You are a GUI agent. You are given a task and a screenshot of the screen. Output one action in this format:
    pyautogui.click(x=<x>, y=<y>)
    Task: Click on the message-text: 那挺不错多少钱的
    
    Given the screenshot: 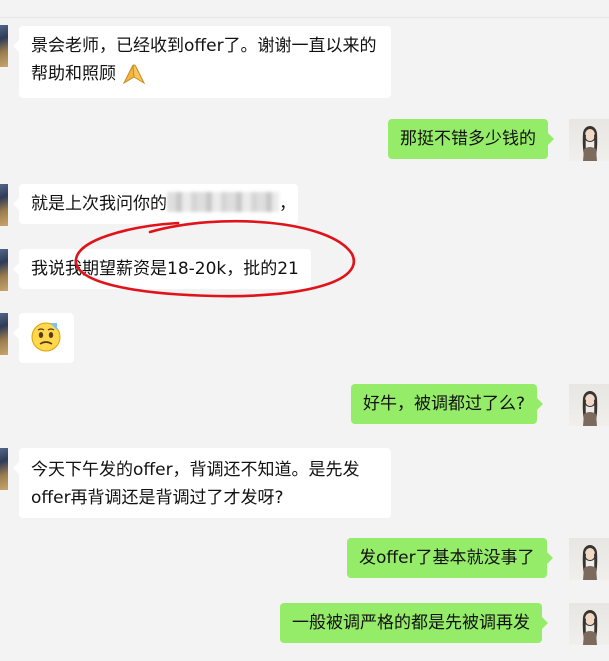 What is the action you would take?
    pyautogui.click(x=468, y=139)
    